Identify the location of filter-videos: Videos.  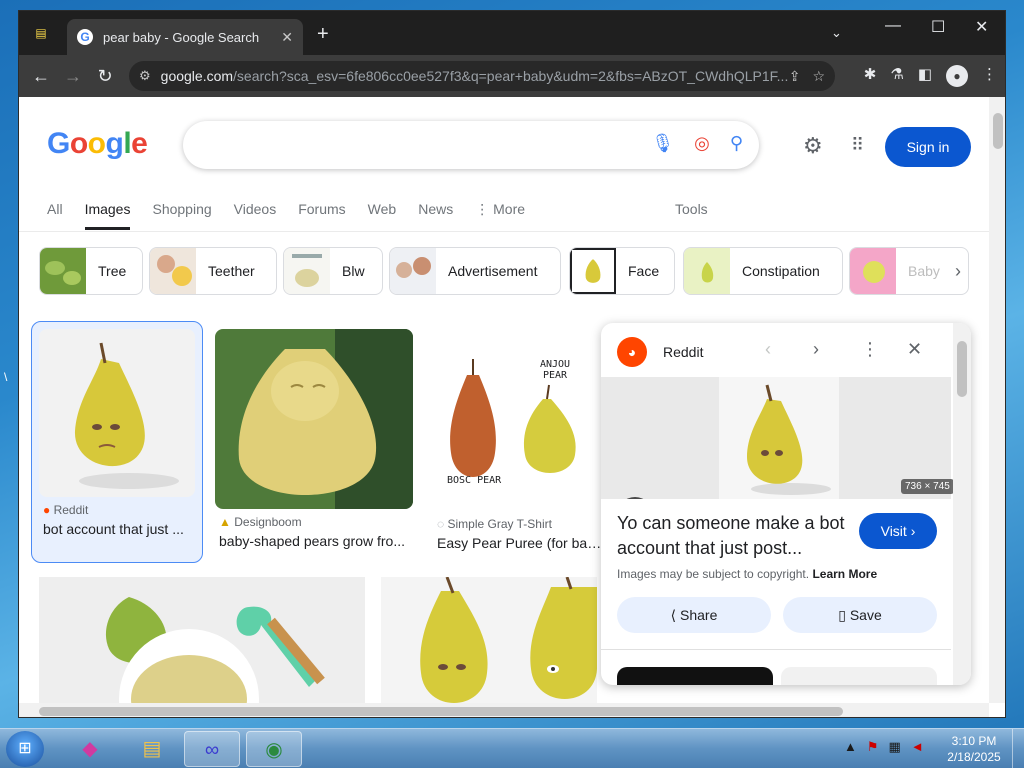
(255, 215).